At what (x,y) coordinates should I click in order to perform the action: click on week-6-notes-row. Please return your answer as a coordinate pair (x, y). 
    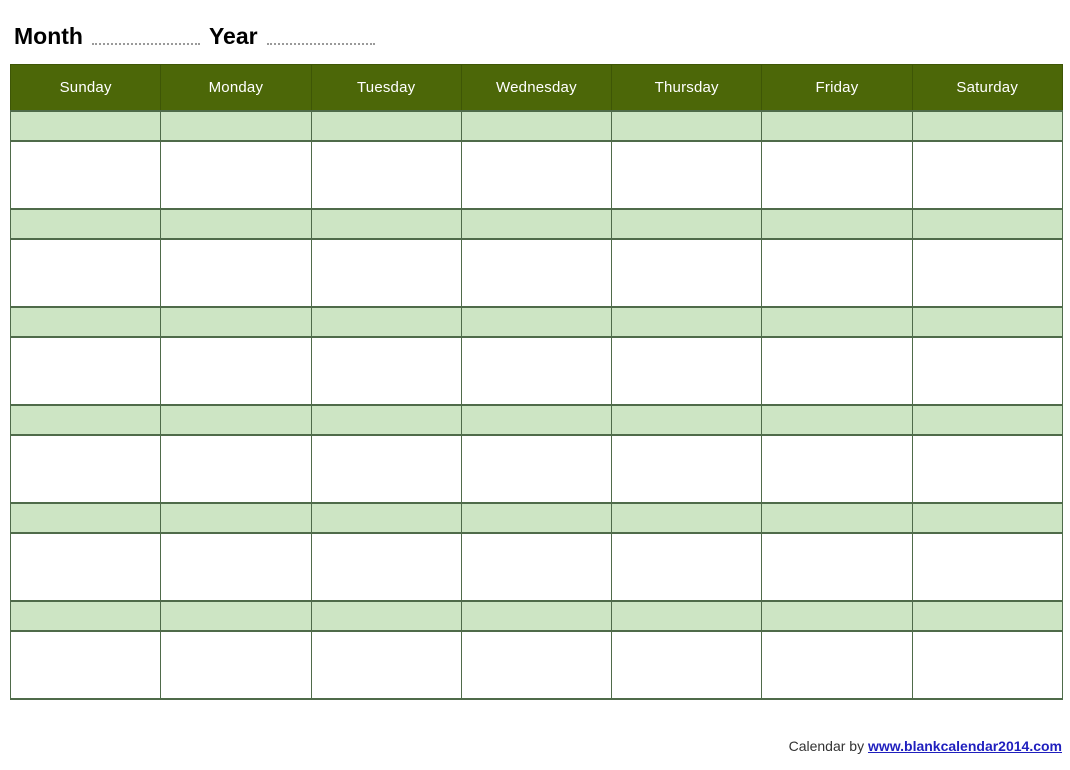
    Looking at the image, I should click on (536, 665).